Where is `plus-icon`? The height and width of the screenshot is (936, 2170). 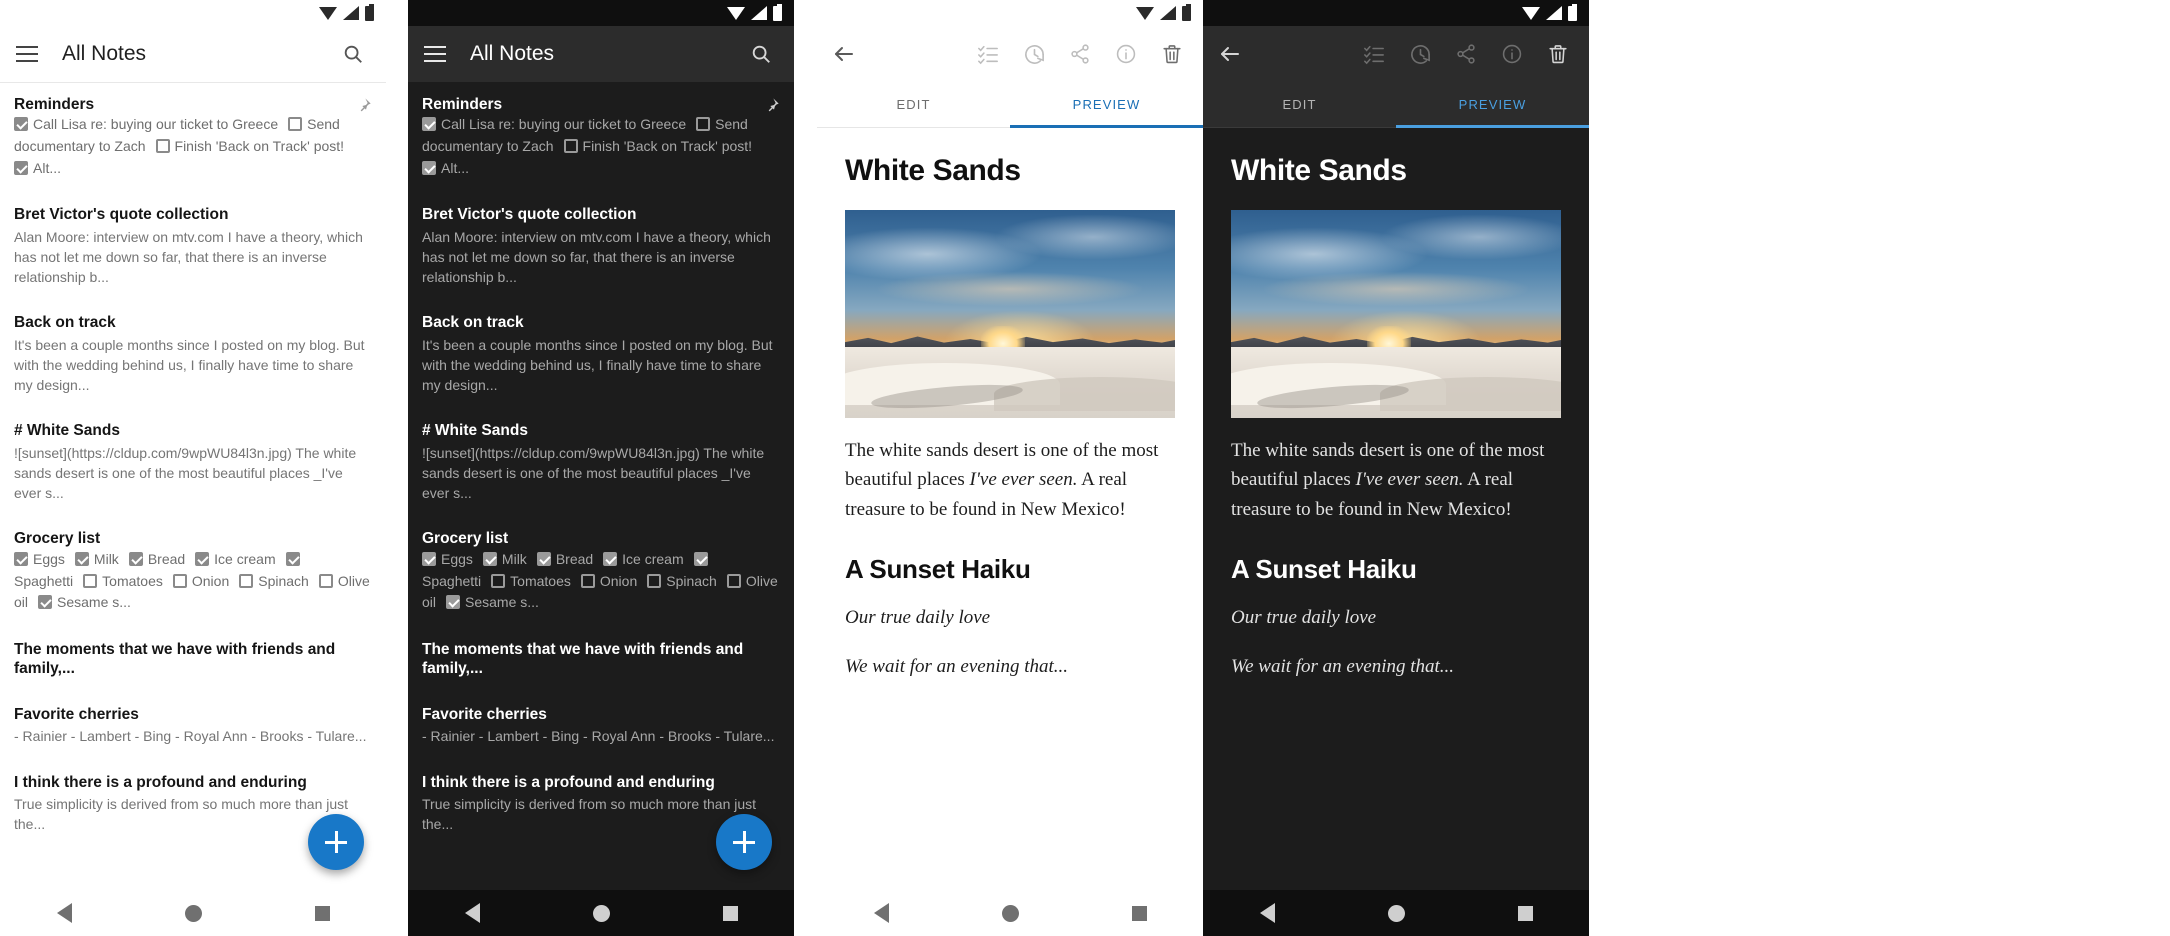 plus-icon is located at coordinates (744, 842).